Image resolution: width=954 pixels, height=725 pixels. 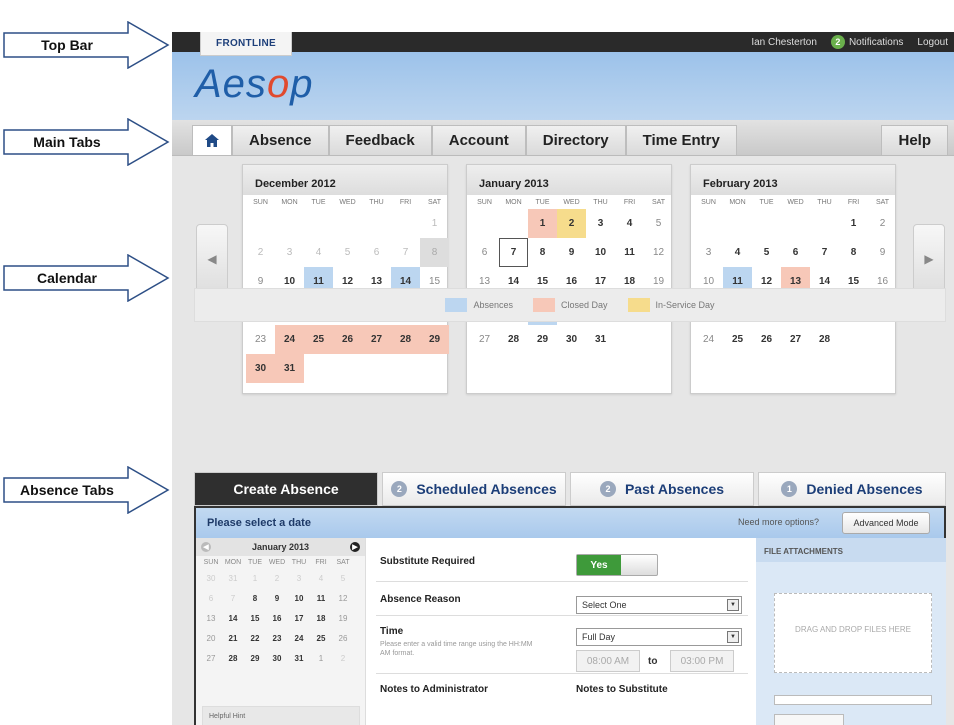 I want to click on day-cell: 15, so click(x=255, y=618).